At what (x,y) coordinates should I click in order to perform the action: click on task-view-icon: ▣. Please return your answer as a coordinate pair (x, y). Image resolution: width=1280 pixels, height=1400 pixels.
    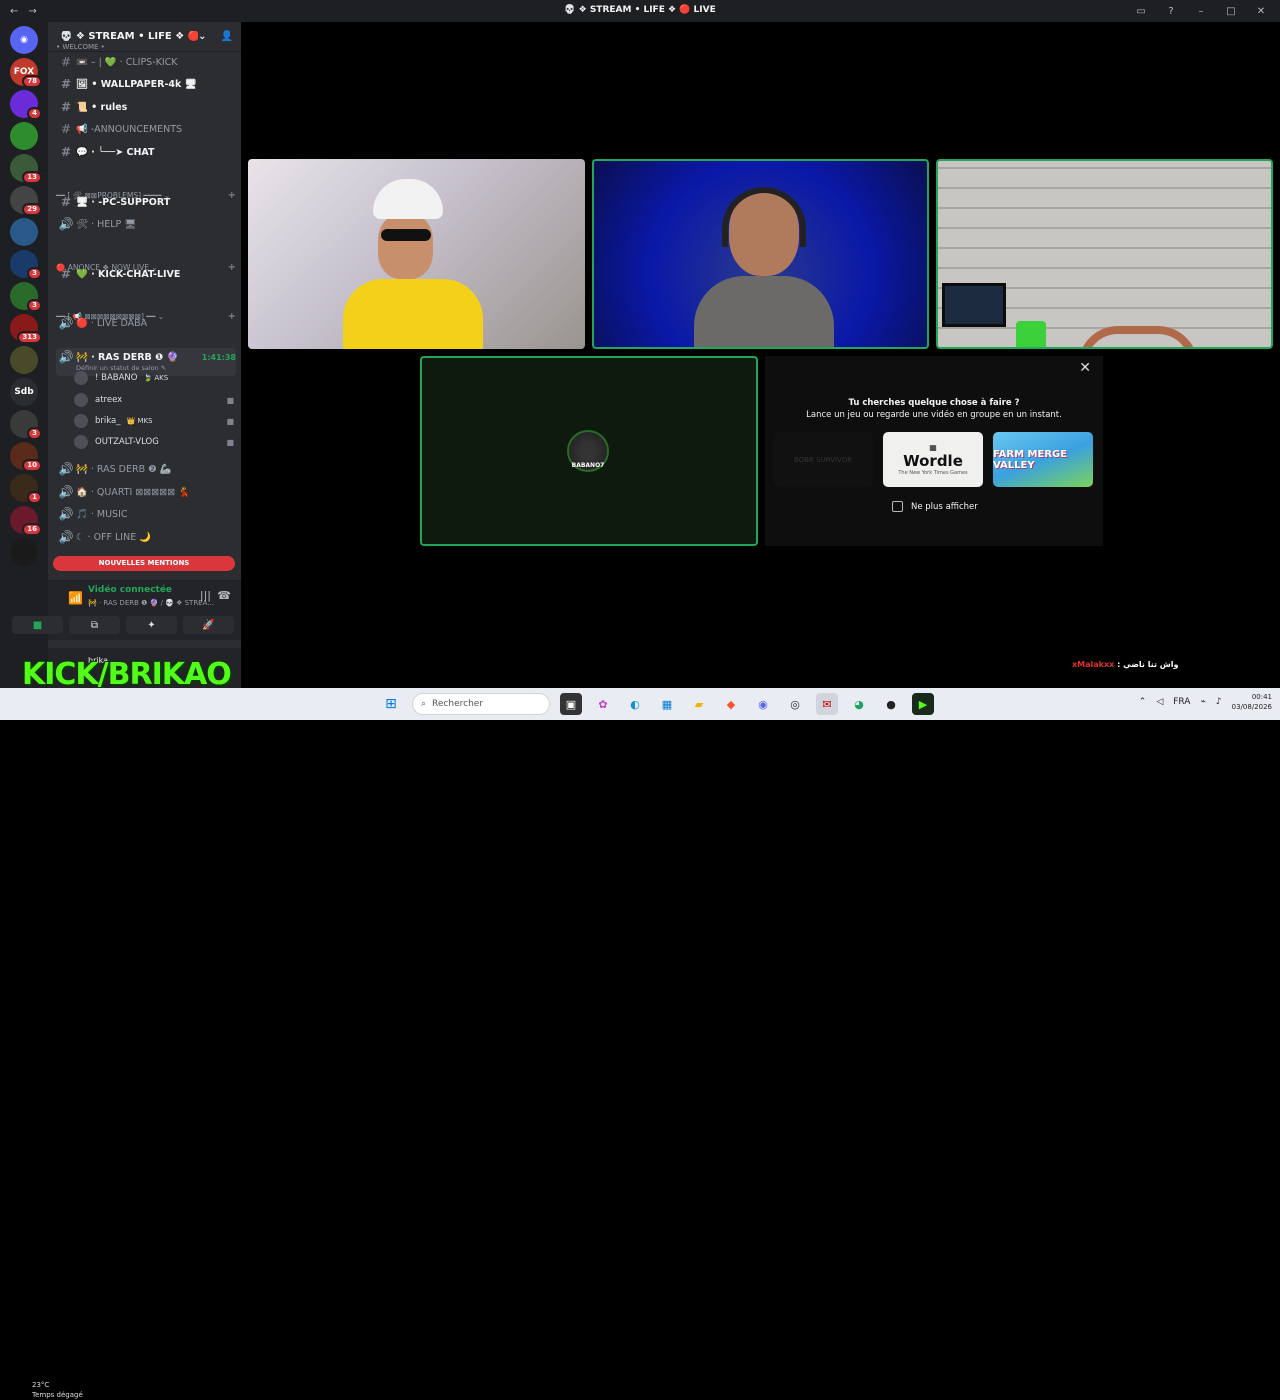
    Looking at the image, I should click on (571, 704).